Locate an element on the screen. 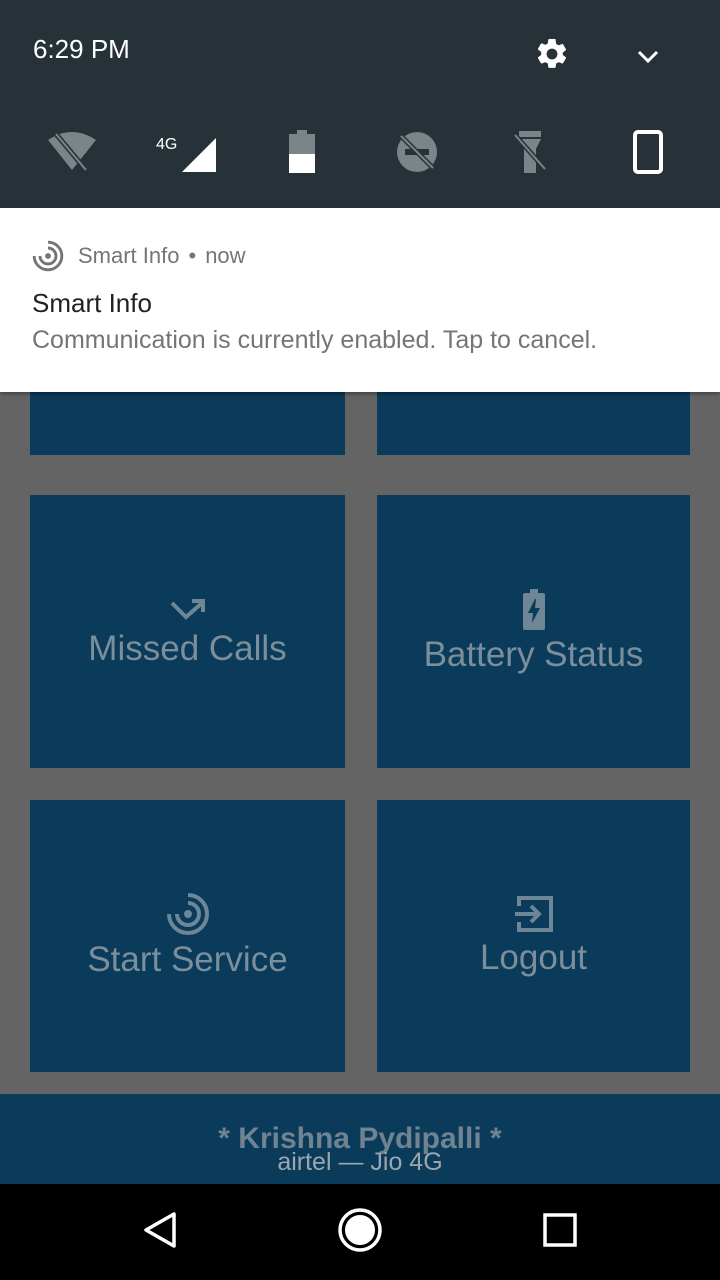 The height and width of the screenshot is (1280, 720). battery-status-label: Battery Status is located at coordinates (533, 654).